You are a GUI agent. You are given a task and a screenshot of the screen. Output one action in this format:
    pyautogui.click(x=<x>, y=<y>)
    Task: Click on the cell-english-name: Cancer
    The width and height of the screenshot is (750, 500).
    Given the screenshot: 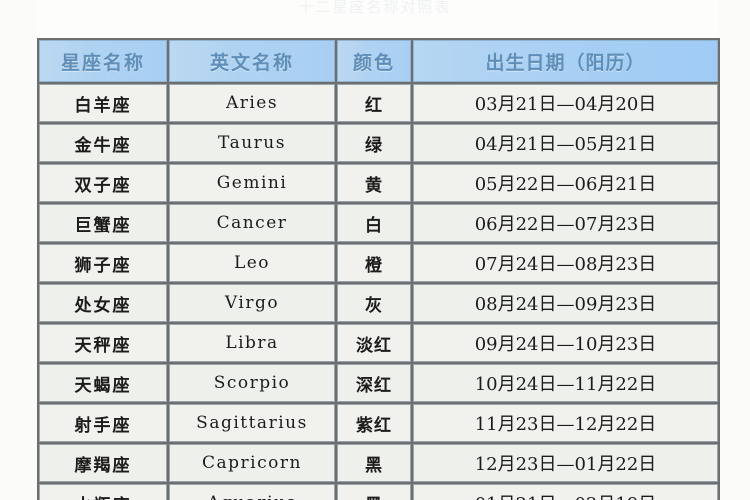 What is the action you would take?
    pyautogui.click(x=252, y=223)
    